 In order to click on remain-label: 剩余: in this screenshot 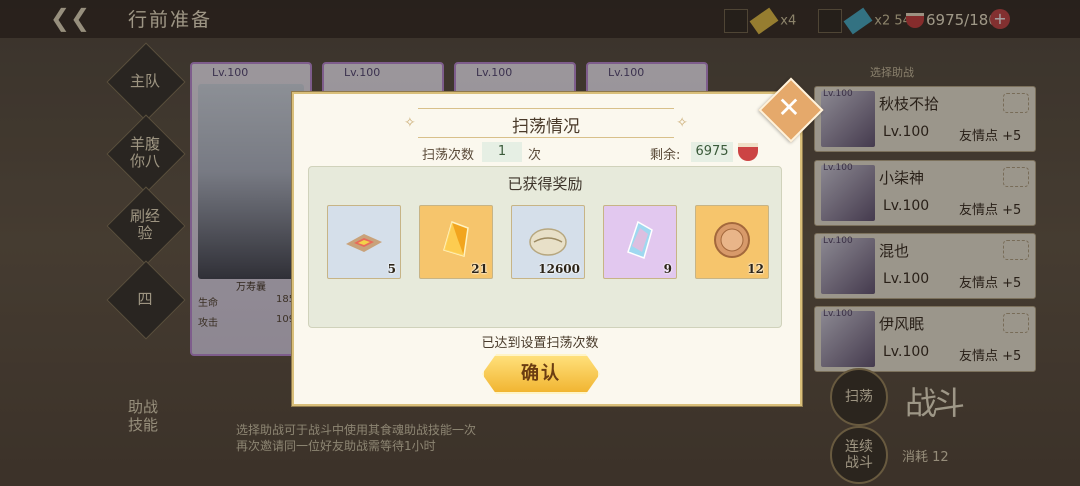, I will do `click(665, 155)`.